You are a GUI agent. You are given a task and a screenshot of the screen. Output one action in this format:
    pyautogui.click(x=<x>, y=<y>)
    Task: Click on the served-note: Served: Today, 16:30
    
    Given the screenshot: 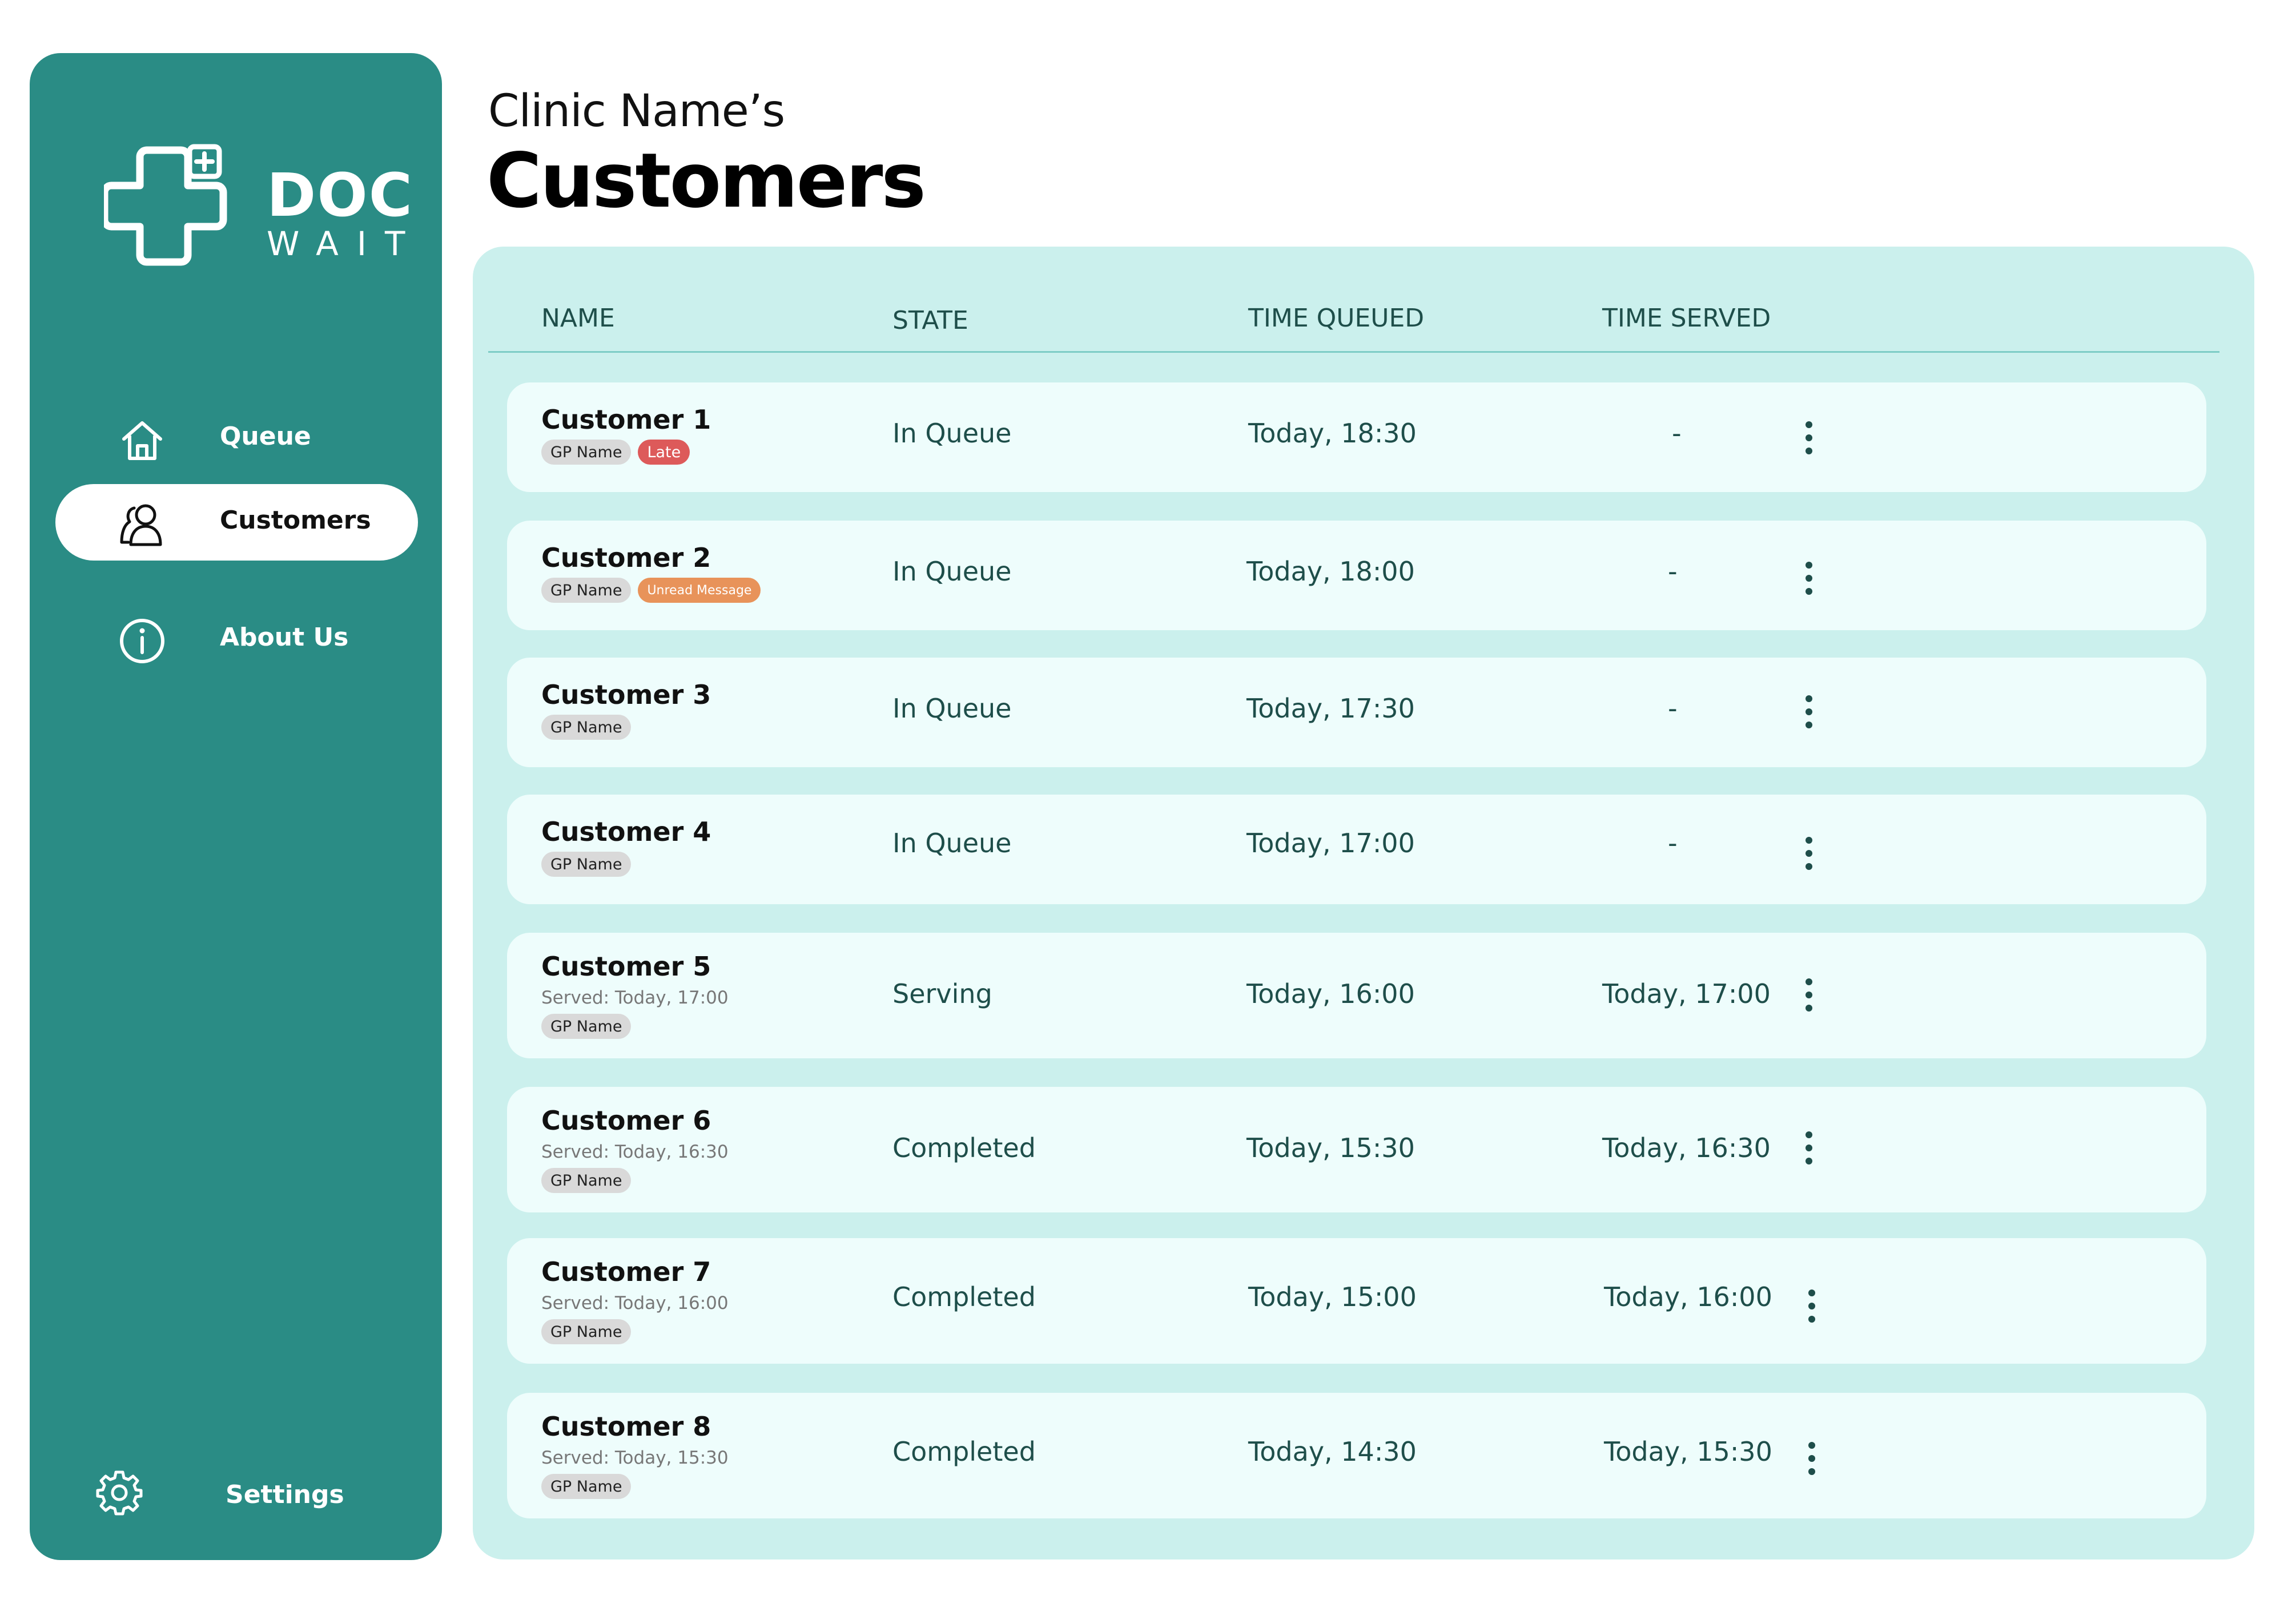 What is the action you would take?
    pyautogui.click(x=635, y=1152)
    